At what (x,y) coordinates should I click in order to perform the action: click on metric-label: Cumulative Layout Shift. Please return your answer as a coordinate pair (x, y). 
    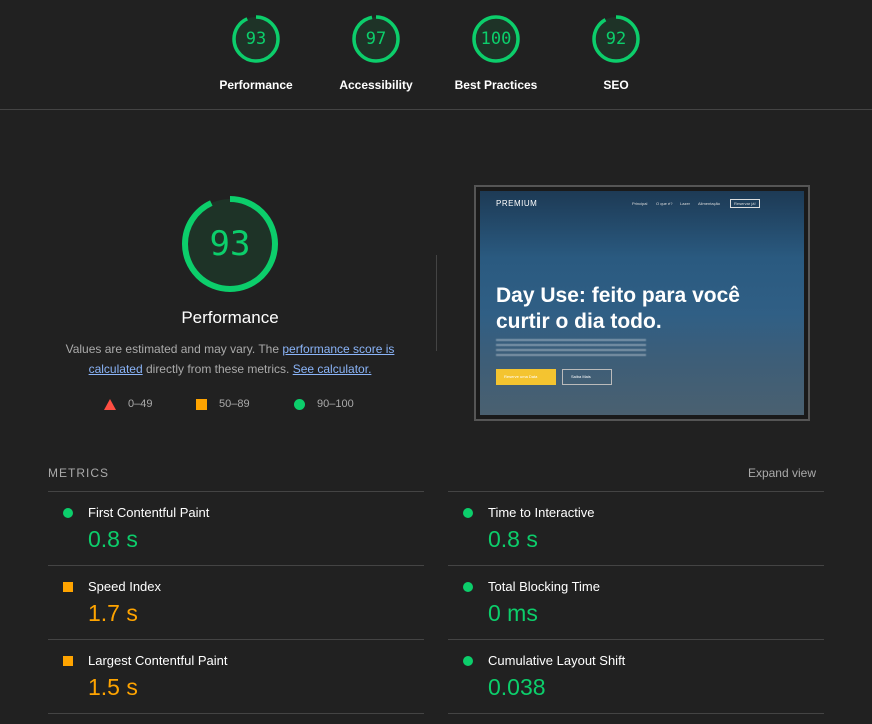
    Looking at the image, I should click on (557, 660).